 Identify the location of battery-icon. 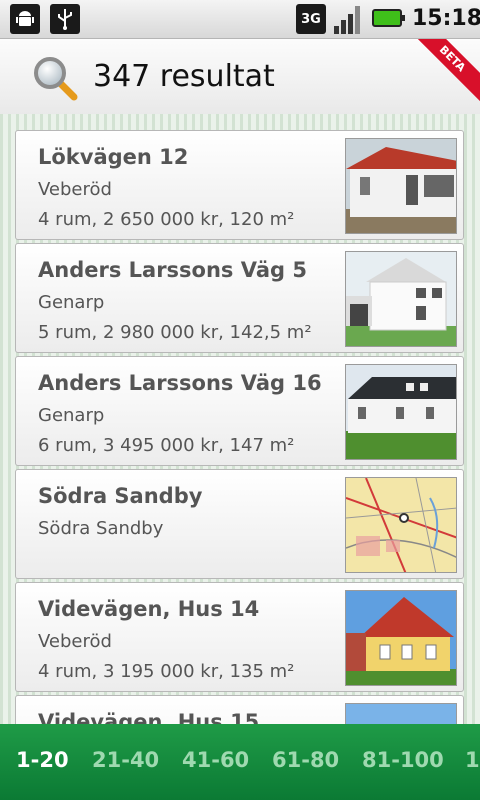
(388, 18).